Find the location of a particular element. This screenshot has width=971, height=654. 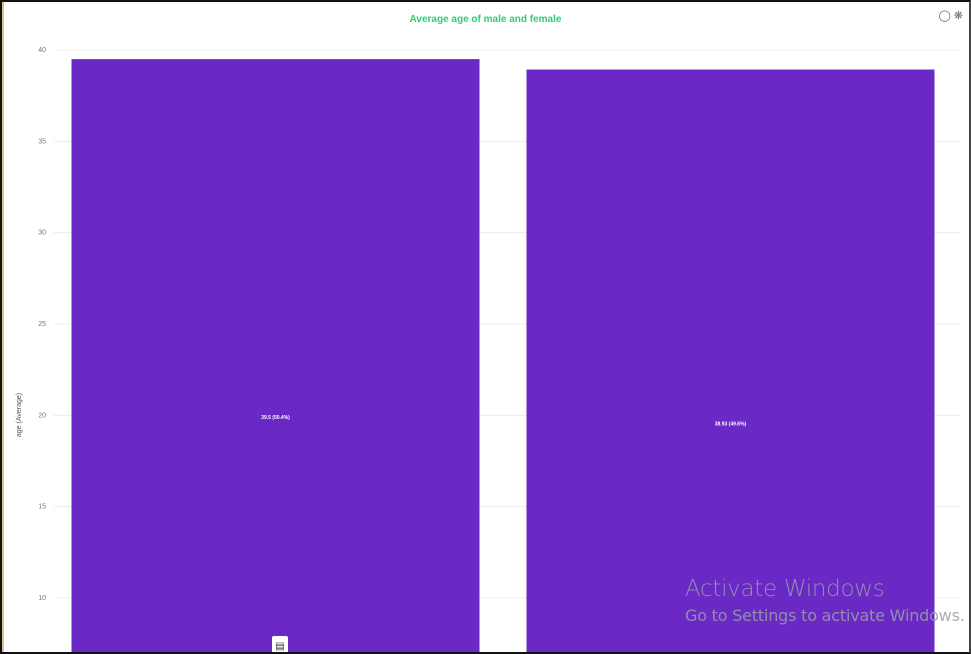

y-tick-label: 30 is located at coordinates (42, 233).